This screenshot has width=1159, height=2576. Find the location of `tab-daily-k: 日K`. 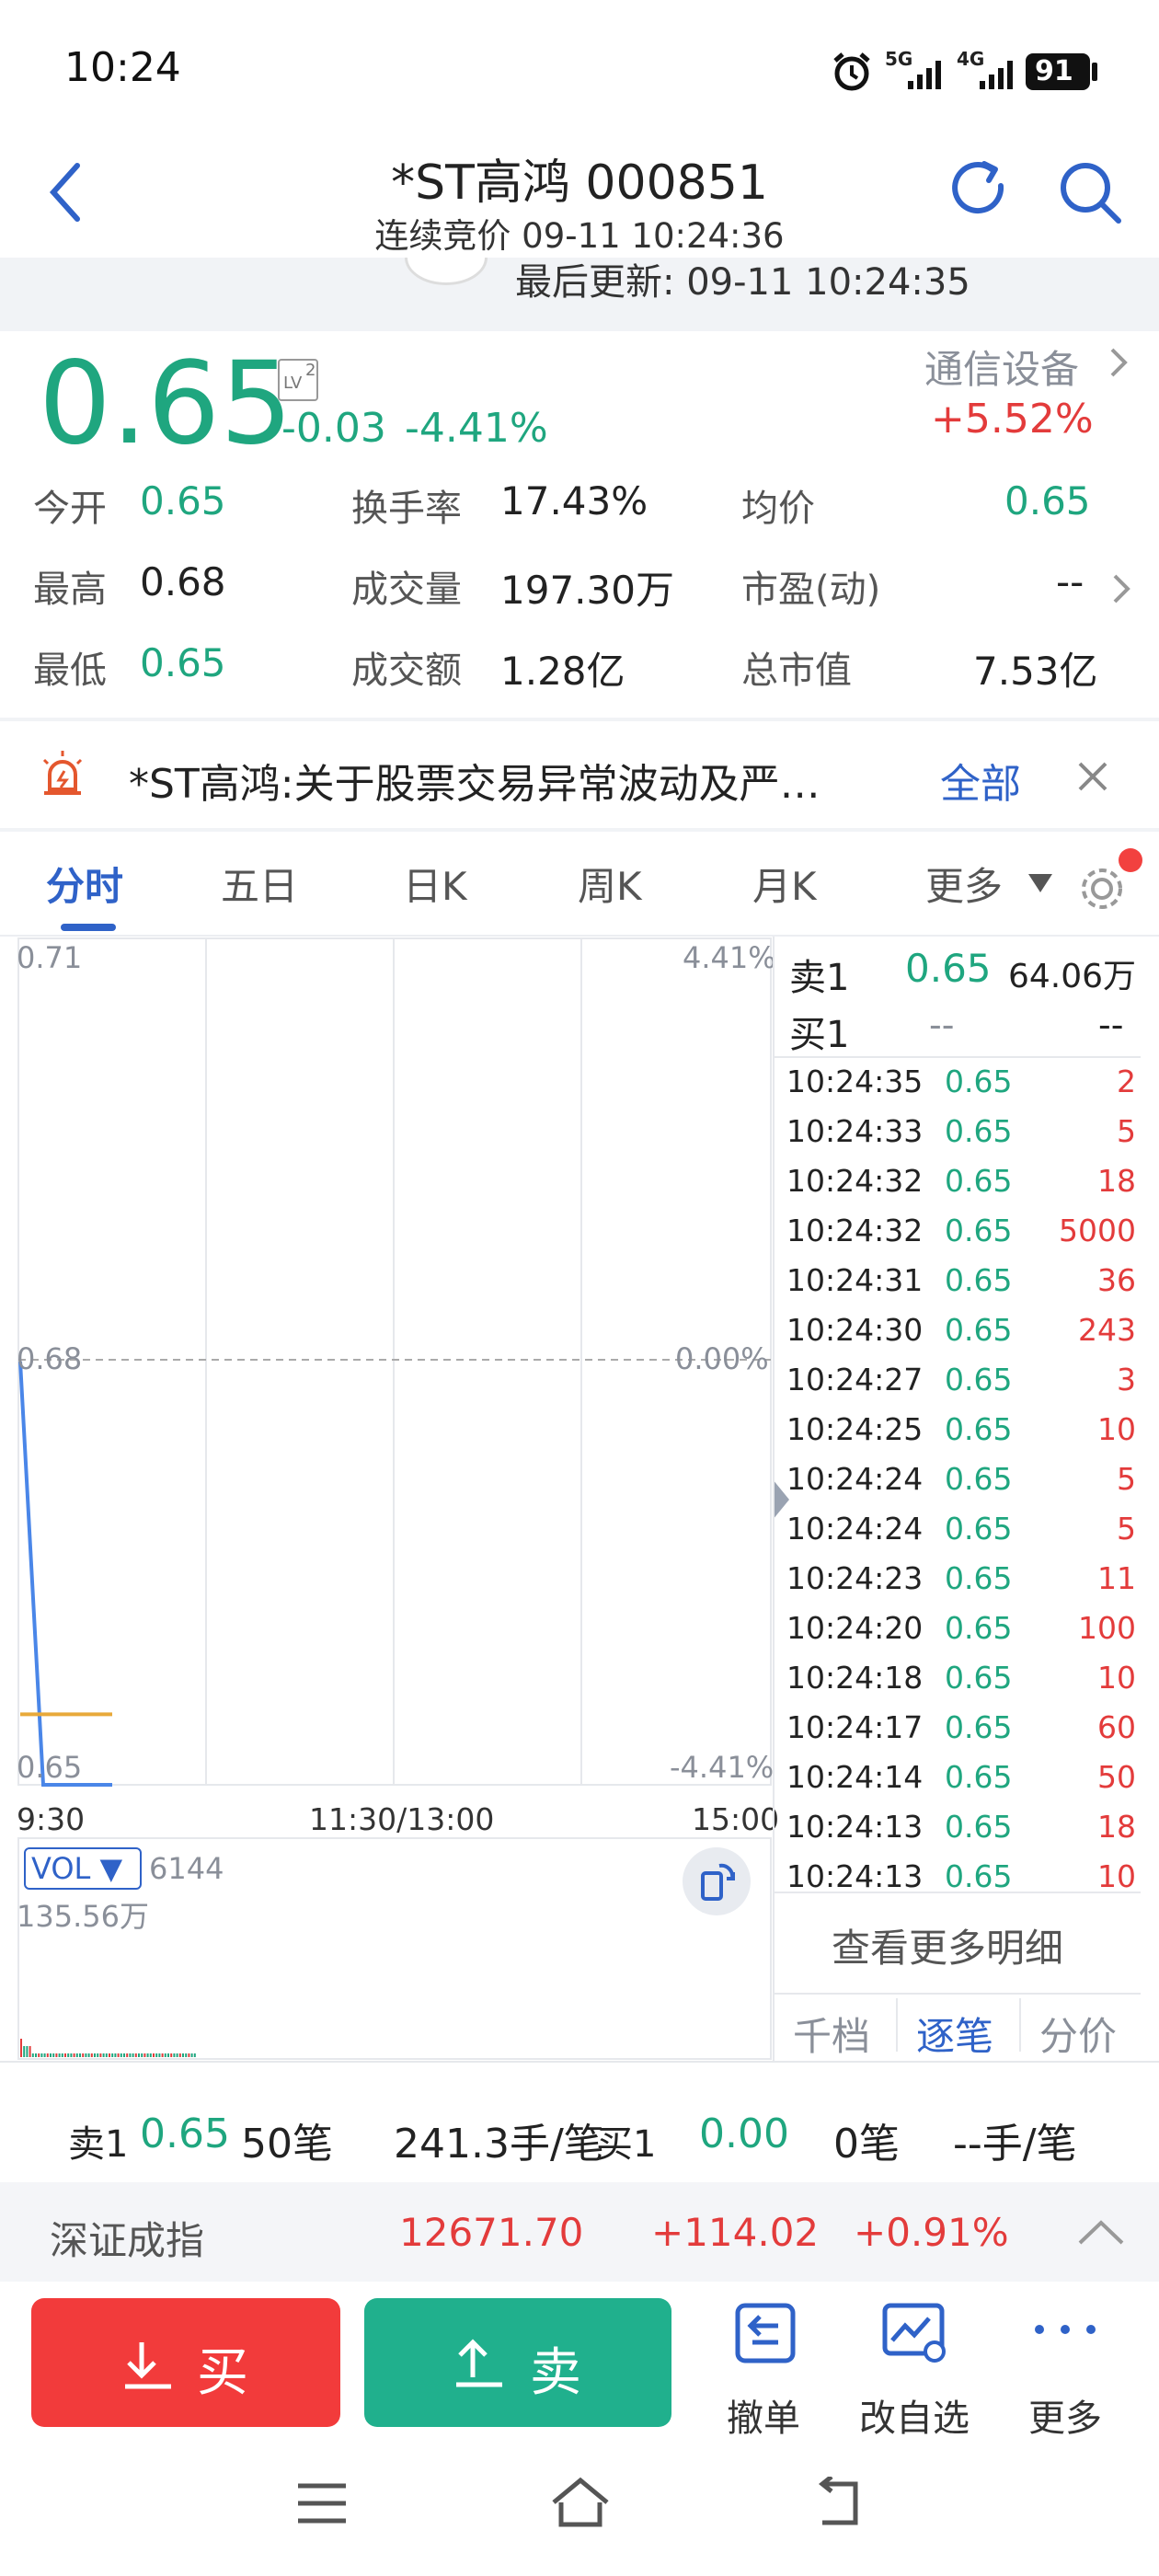

tab-daily-k: 日K is located at coordinates (435, 884).